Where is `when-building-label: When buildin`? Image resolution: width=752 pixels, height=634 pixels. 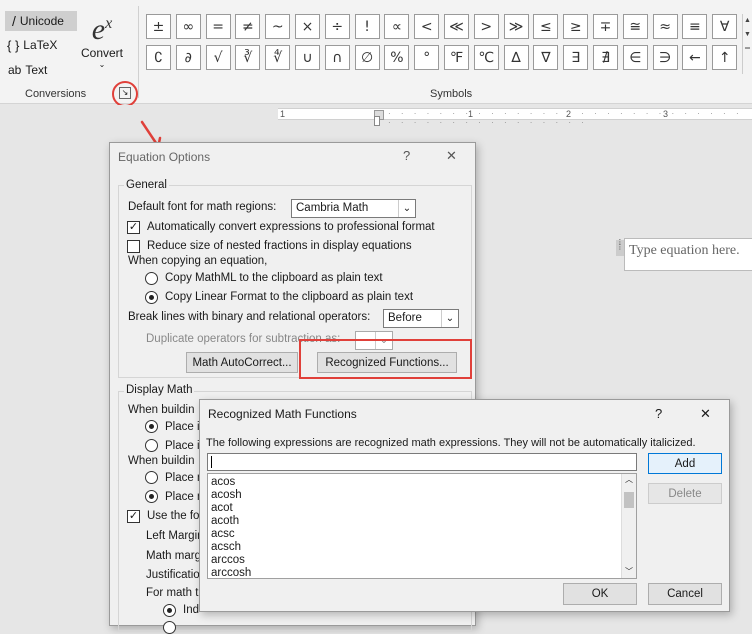
when-building-label: When buildin is located at coordinates (161, 410).